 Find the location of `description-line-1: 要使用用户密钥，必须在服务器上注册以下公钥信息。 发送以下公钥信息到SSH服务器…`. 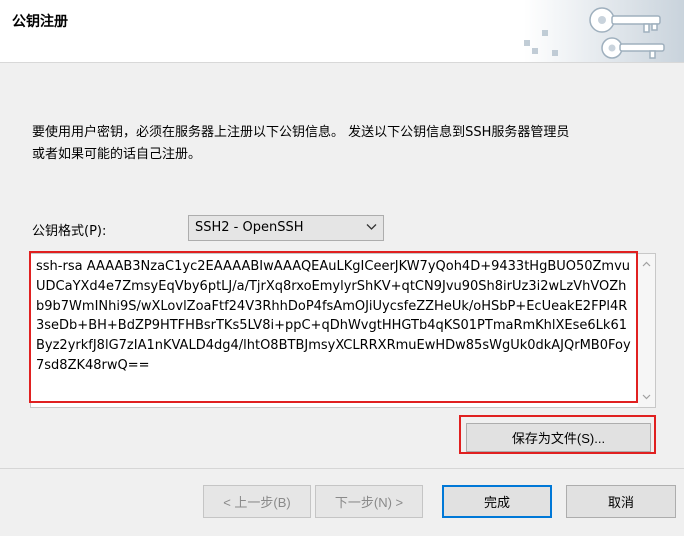

description-line-1: 要使用用户密钥，必须在服务器上注册以下公钥信息。 发送以下公钥信息到SSH服务器… is located at coordinates (301, 132).